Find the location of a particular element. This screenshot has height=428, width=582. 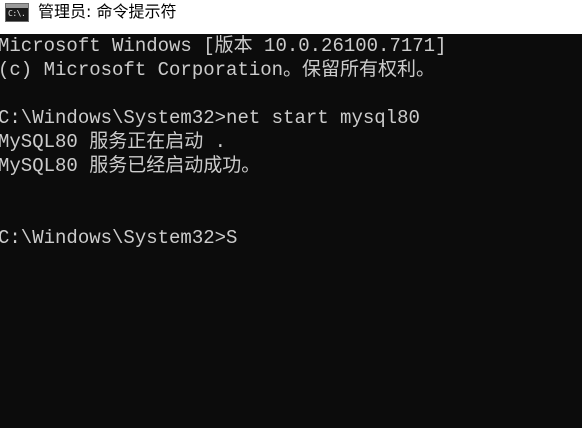

title-bar: C:\. 管理员: 命令提示符 is located at coordinates (291, 17).